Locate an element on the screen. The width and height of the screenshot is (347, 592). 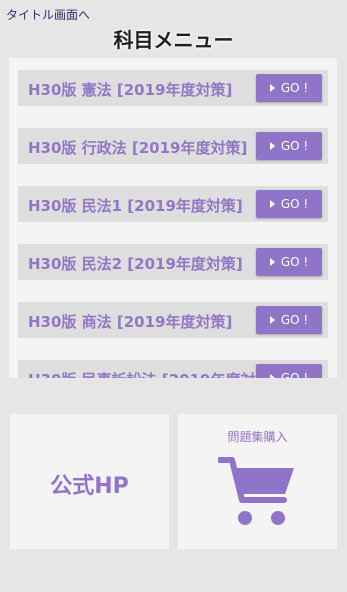
subject-label: H30版 憲法 [2019年度対策] is located at coordinates (130, 90).